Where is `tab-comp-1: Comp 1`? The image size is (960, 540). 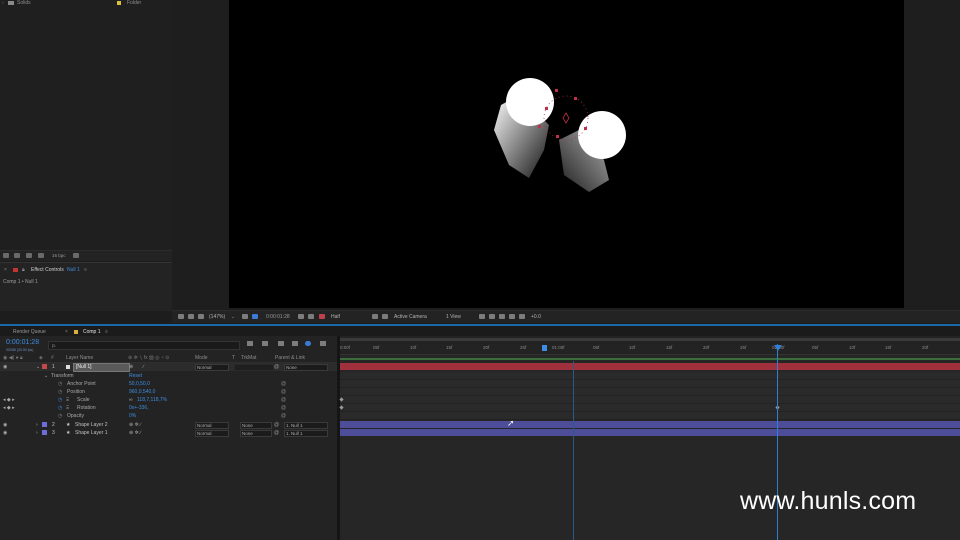 tab-comp-1: Comp 1 is located at coordinates (92, 332).